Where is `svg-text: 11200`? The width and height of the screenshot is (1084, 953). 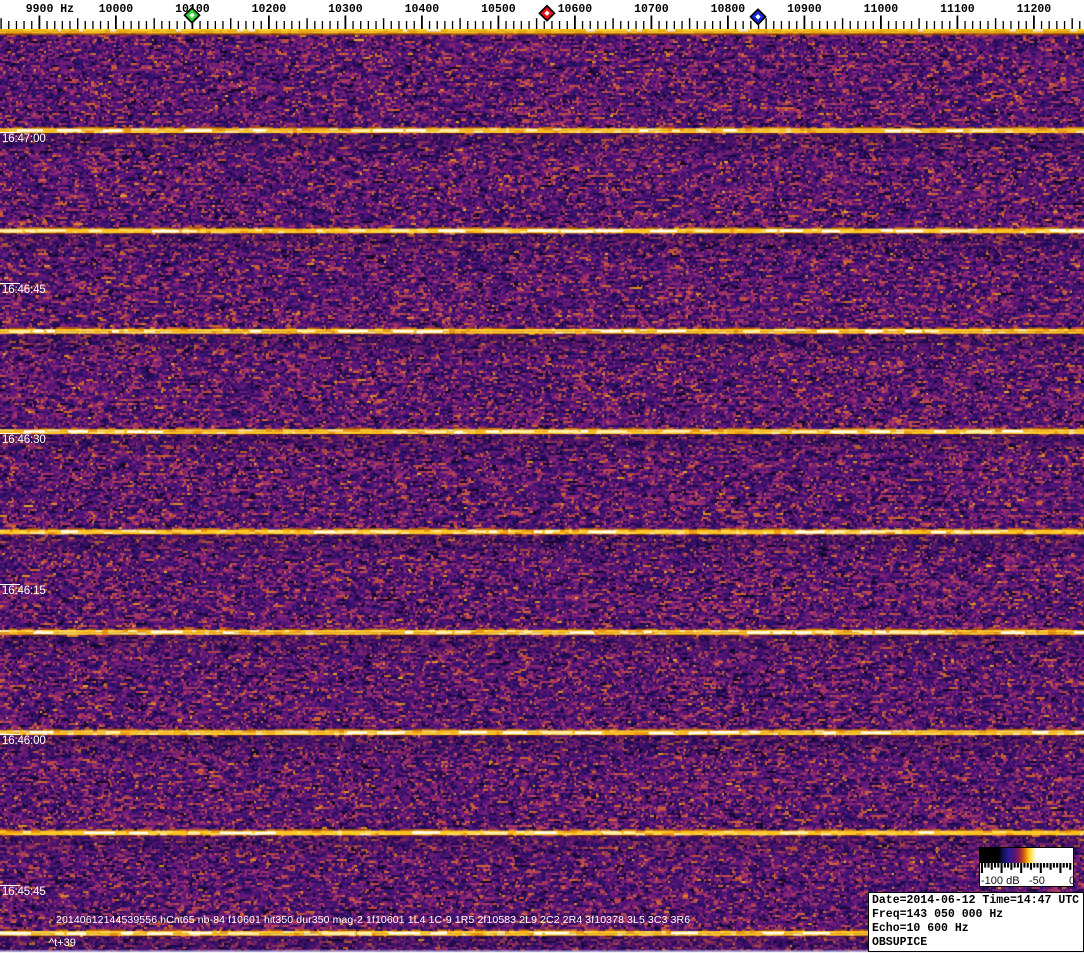
svg-text: 11200 is located at coordinates (1034, 9).